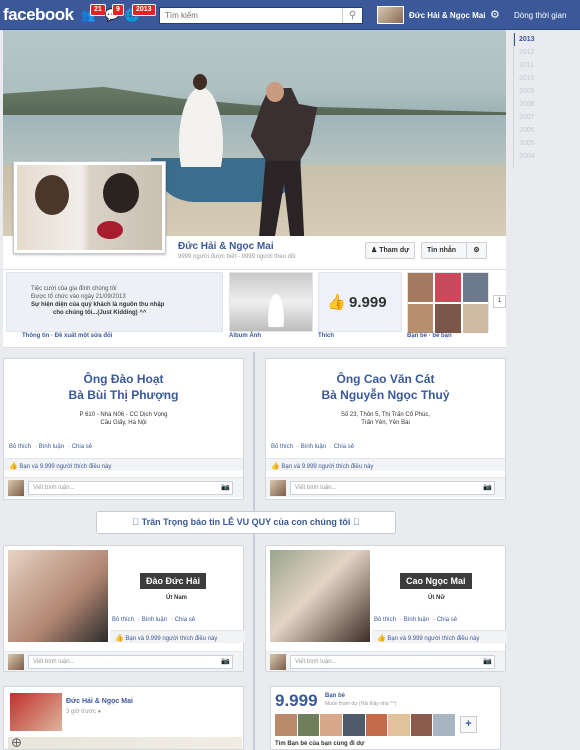  Describe the element at coordinates (546, 78) in the screenshot. I see `year-link: 2010` at that location.